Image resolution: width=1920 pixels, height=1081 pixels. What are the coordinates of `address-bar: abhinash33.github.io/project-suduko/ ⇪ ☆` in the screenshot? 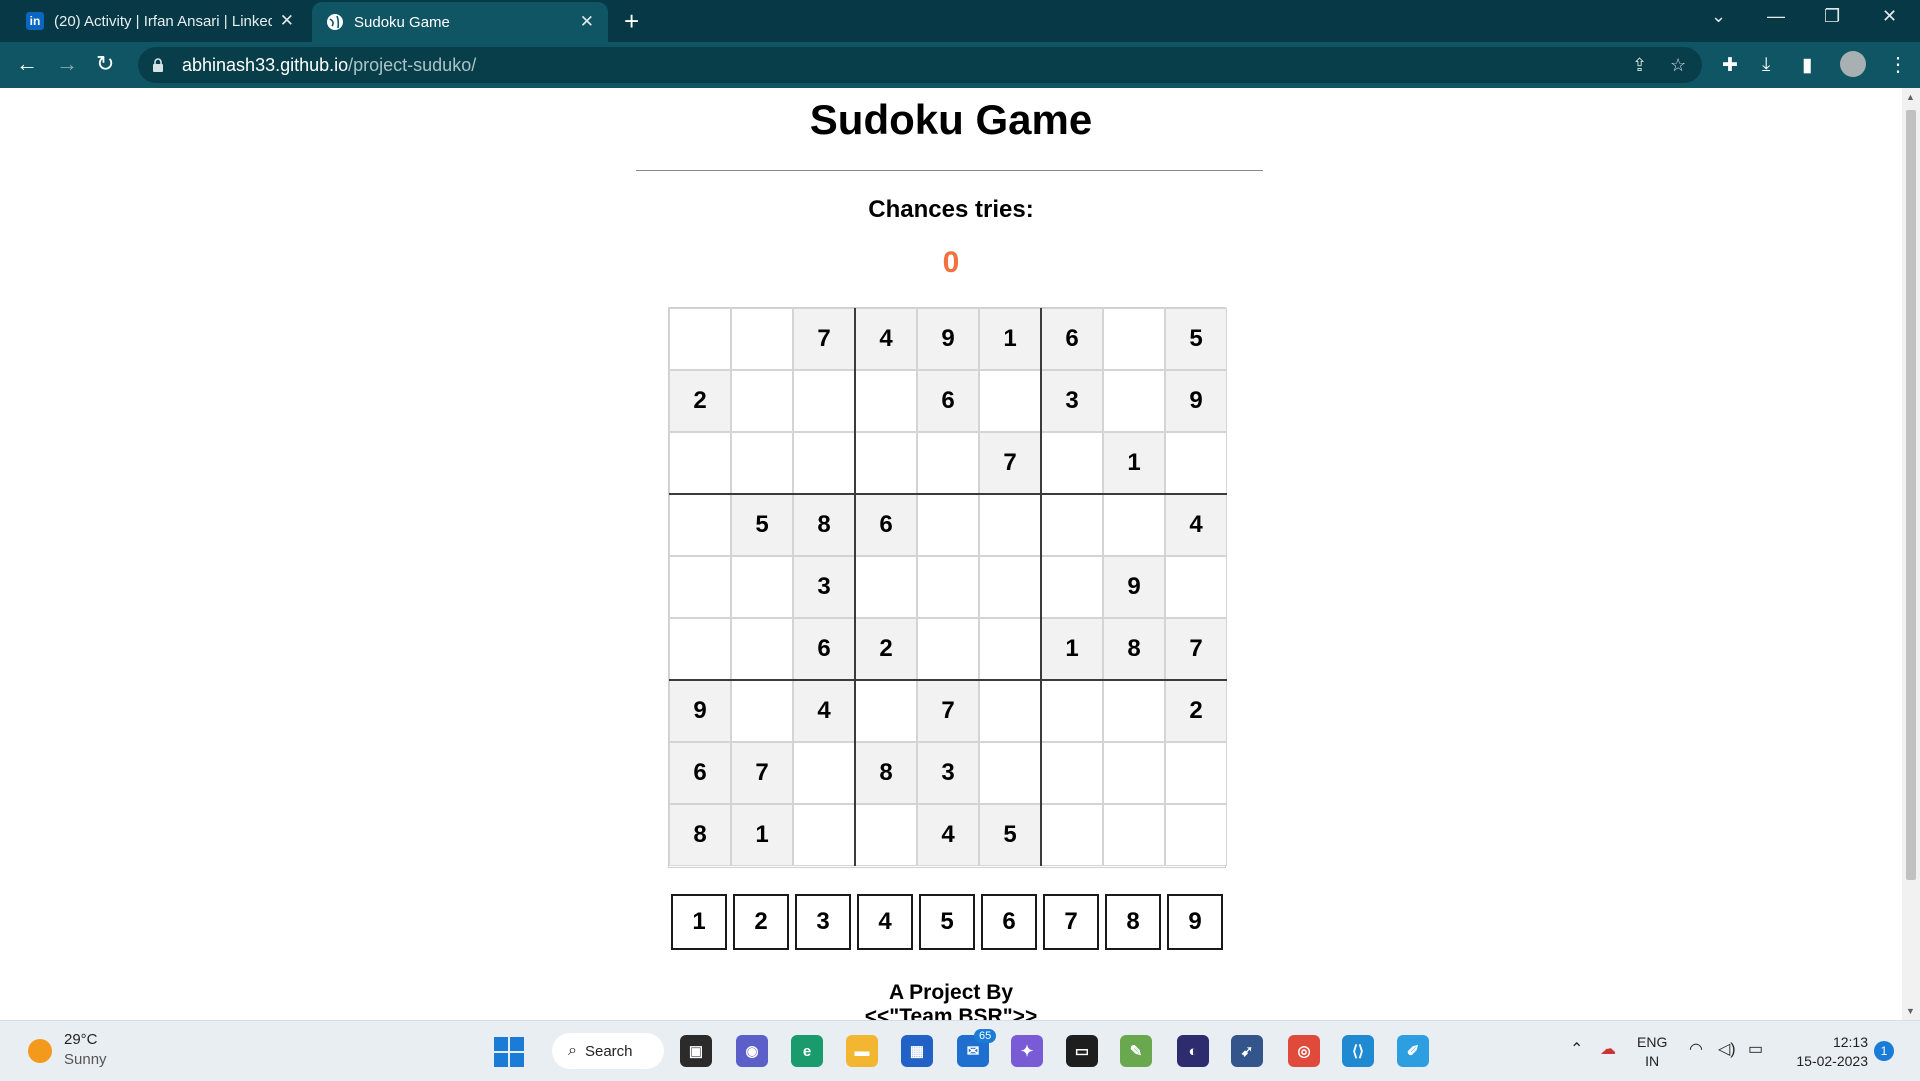 It's located at (920, 65).